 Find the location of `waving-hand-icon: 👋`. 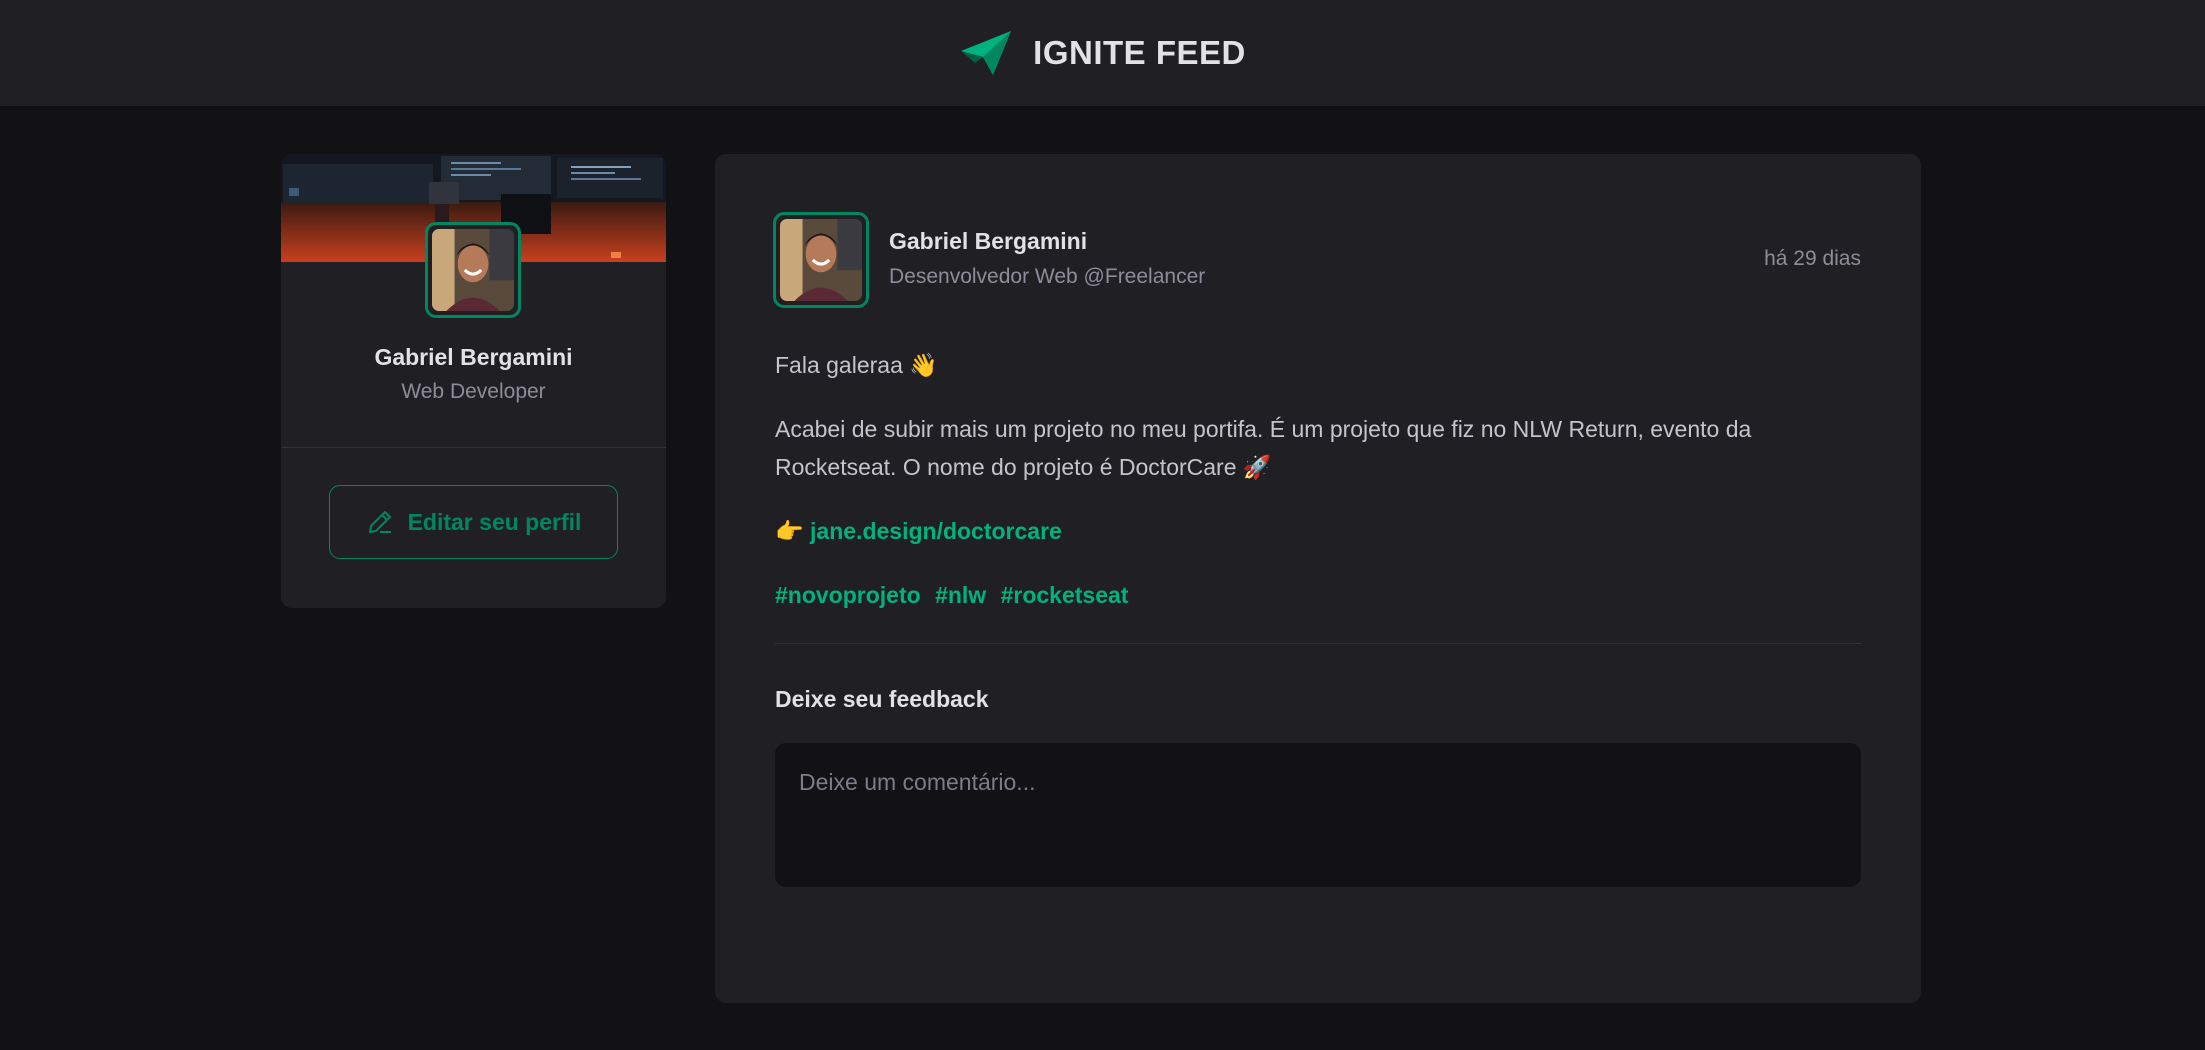

waving-hand-icon: 👋 is located at coordinates (923, 366).